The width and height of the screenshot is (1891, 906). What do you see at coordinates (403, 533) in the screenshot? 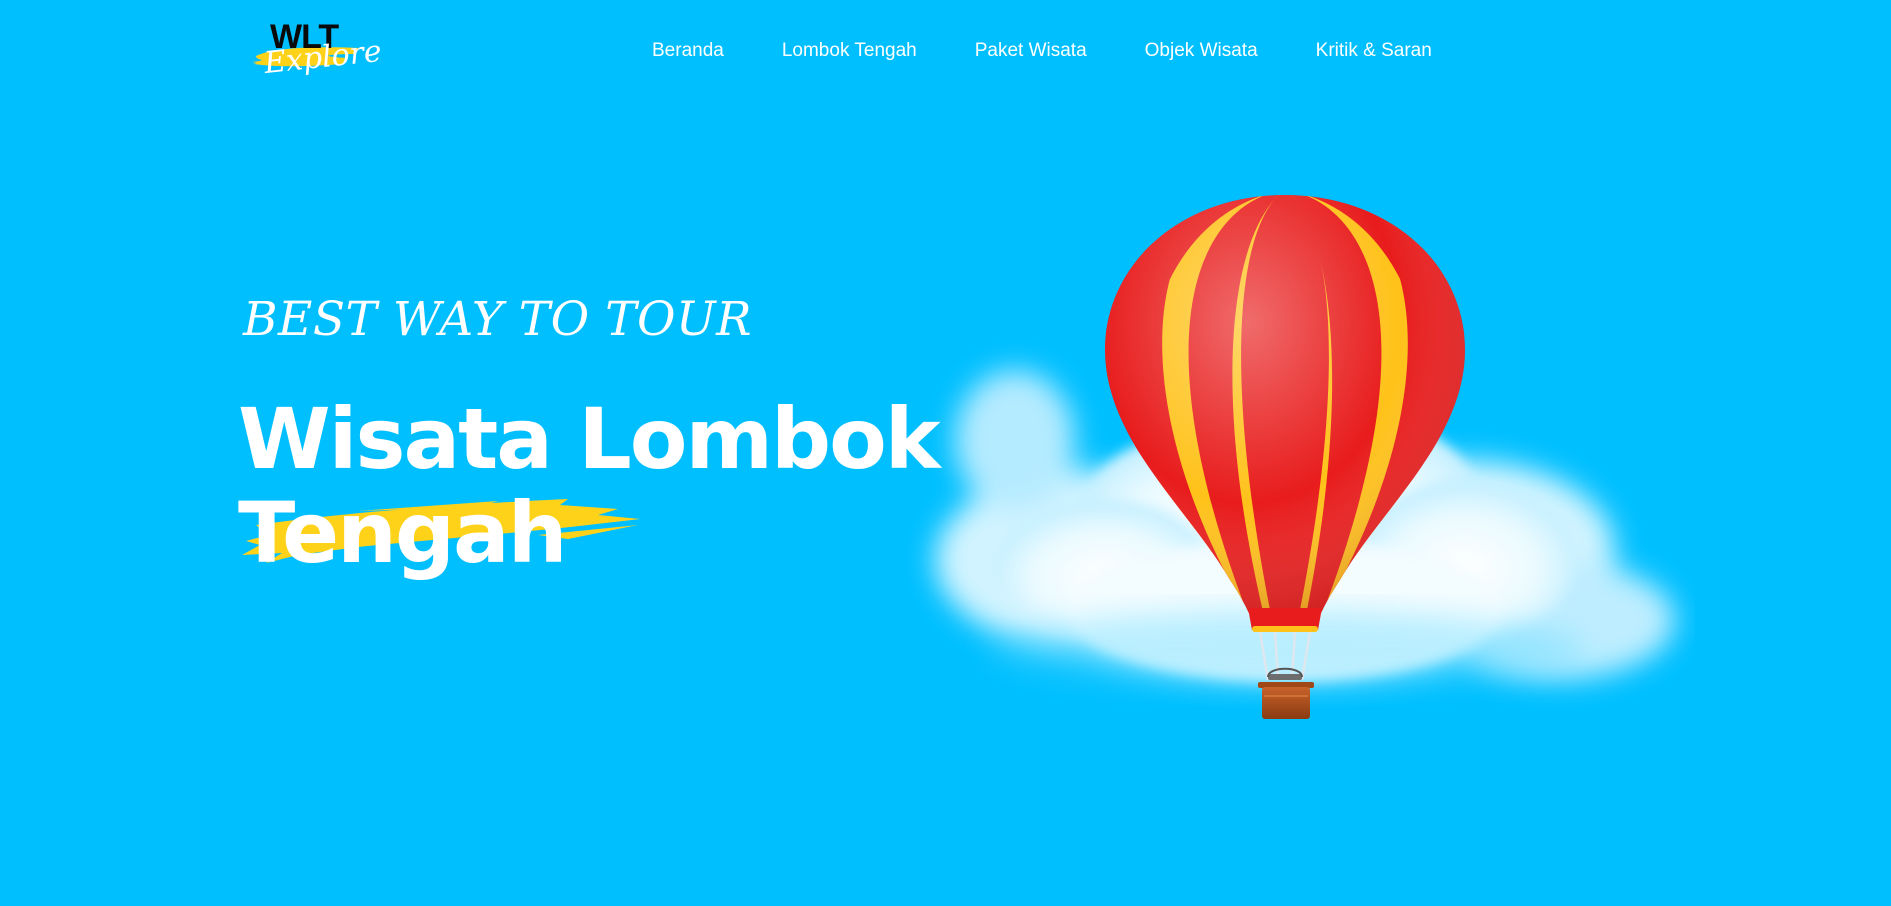
I see `headline-line-2: Tengah` at bounding box center [403, 533].